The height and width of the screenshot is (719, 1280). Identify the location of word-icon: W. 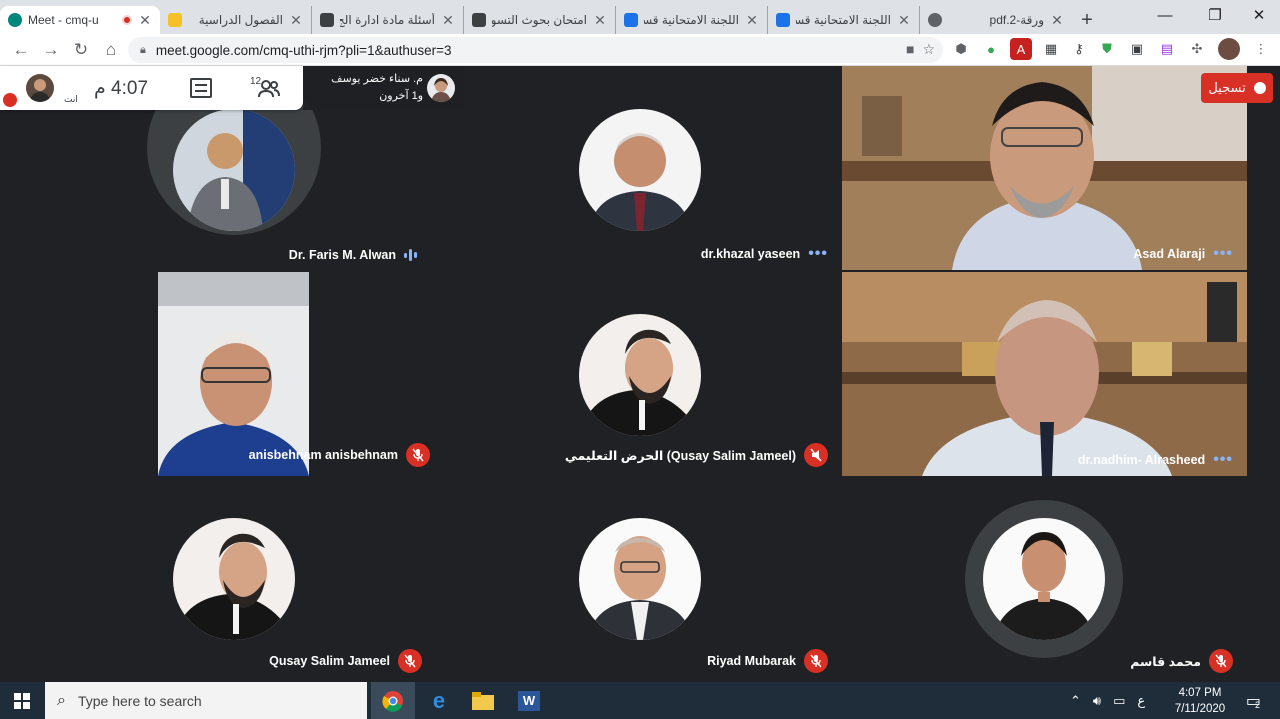
(529, 700).